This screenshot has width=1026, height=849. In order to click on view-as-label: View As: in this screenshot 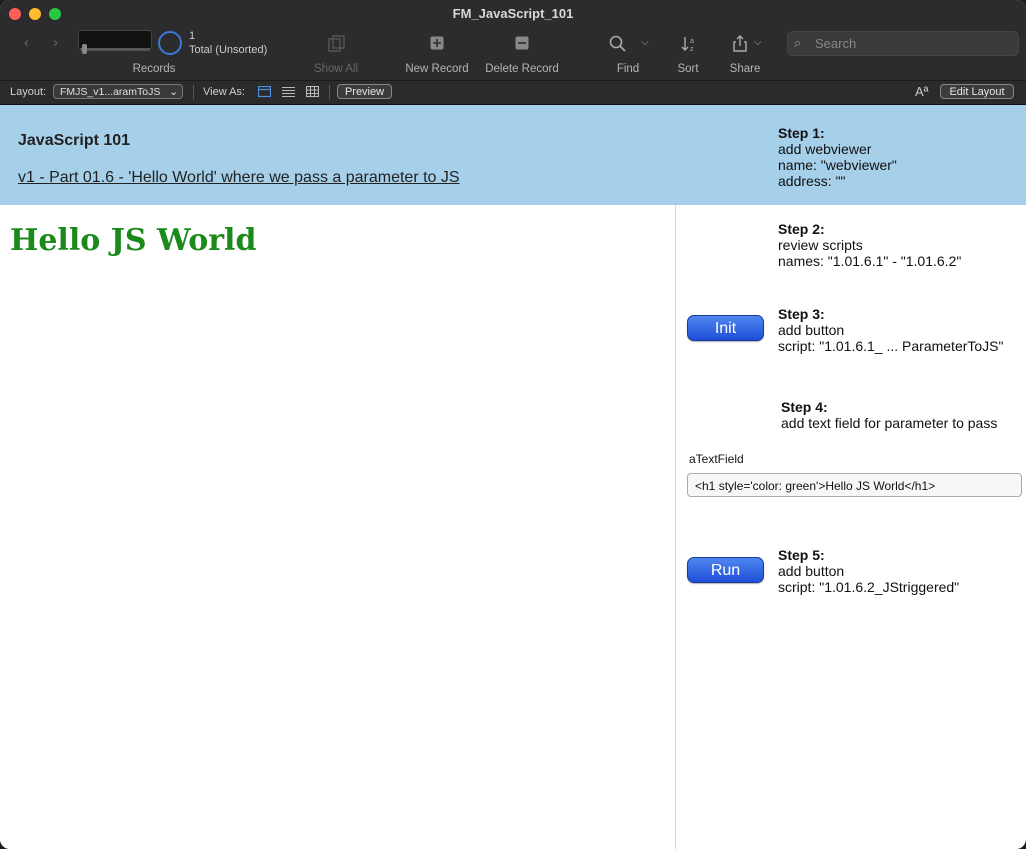, I will do `click(224, 92)`.